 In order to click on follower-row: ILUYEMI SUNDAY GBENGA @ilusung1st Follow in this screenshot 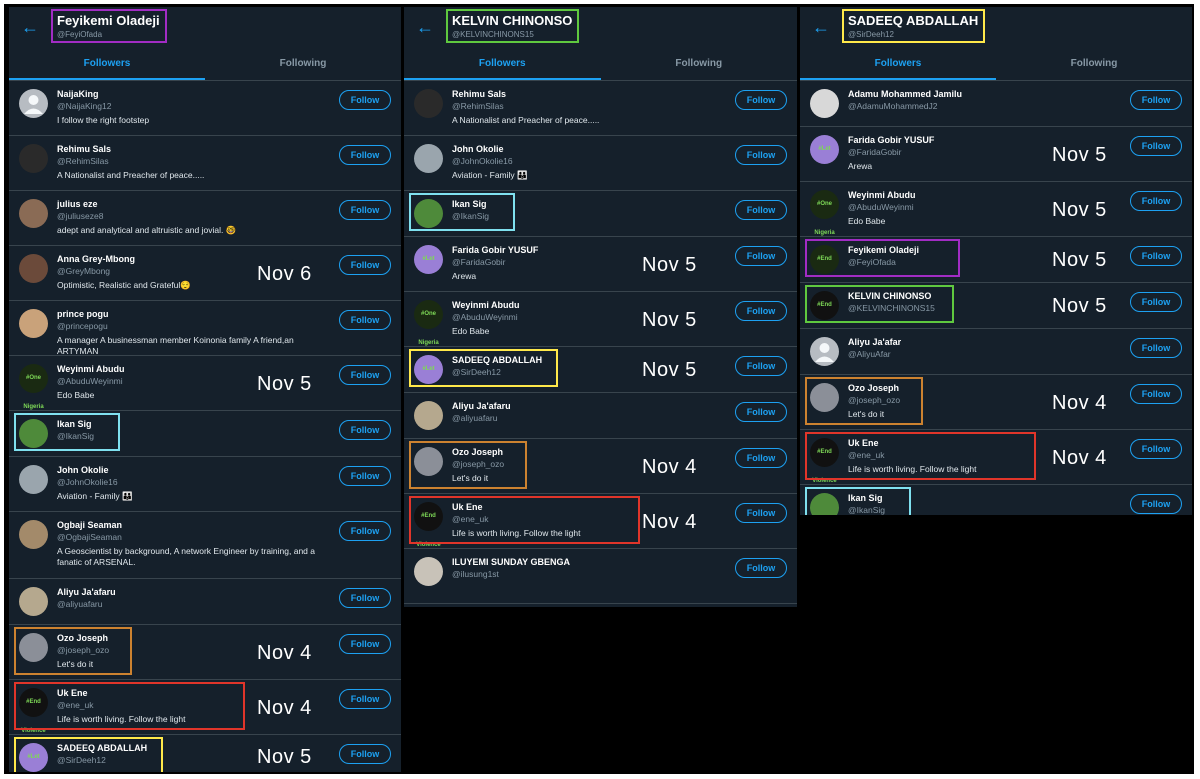, I will do `click(600, 576)`.